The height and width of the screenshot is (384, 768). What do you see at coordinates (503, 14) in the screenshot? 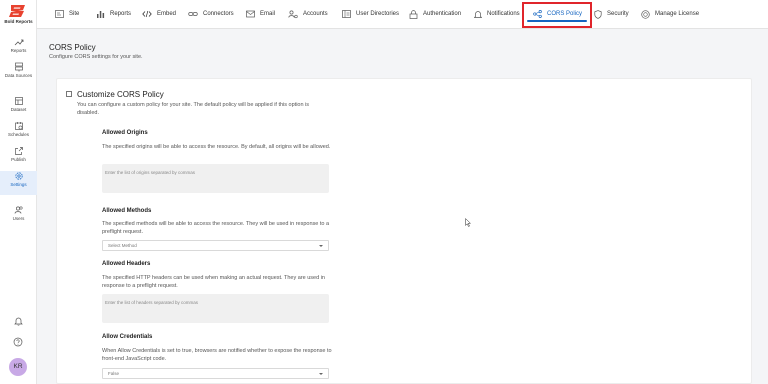
I see `tab-label: Notifications` at bounding box center [503, 14].